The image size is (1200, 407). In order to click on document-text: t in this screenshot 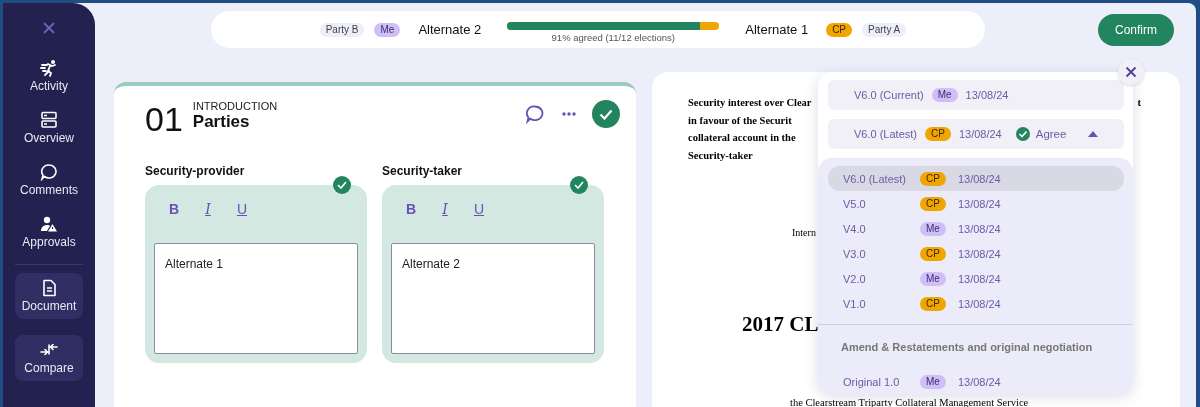, I will do `click(1139, 103)`.